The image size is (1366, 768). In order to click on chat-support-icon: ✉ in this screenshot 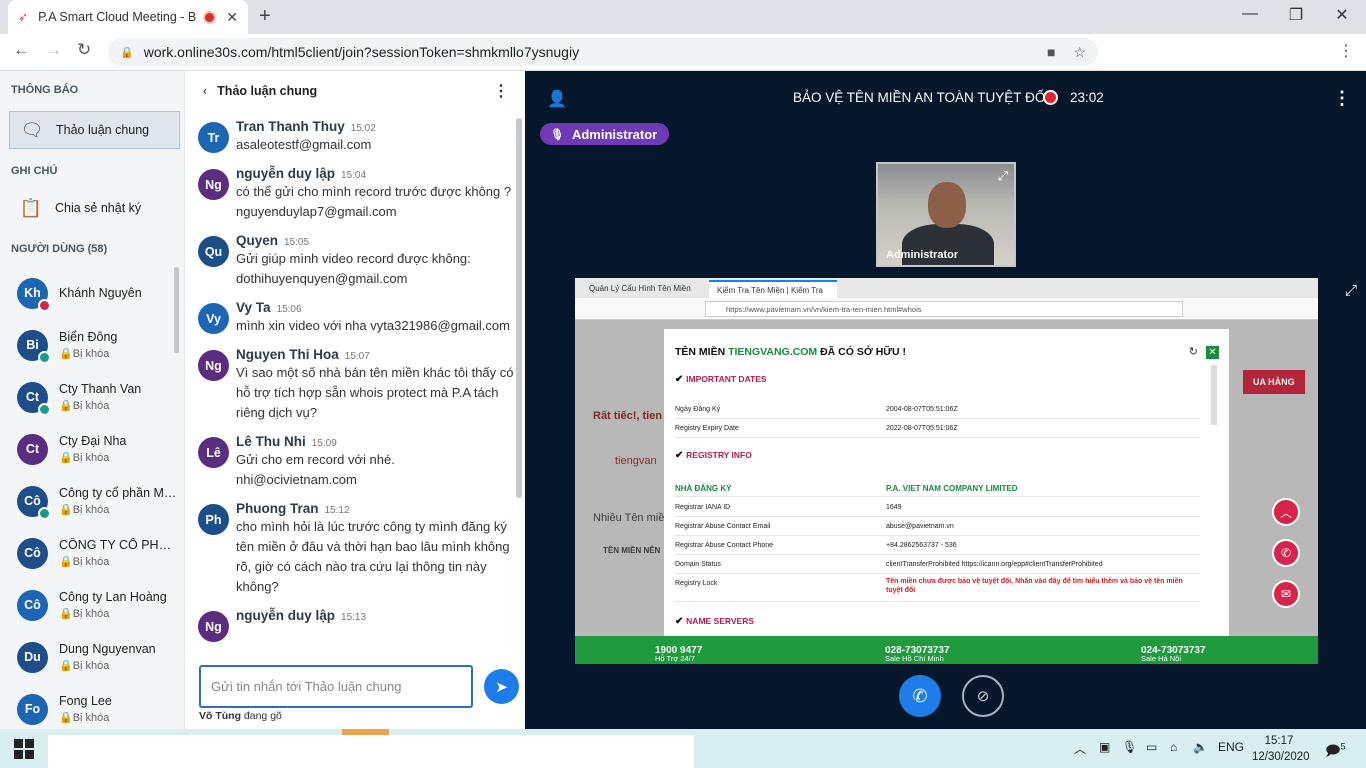, I will do `click(1286, 594)`.